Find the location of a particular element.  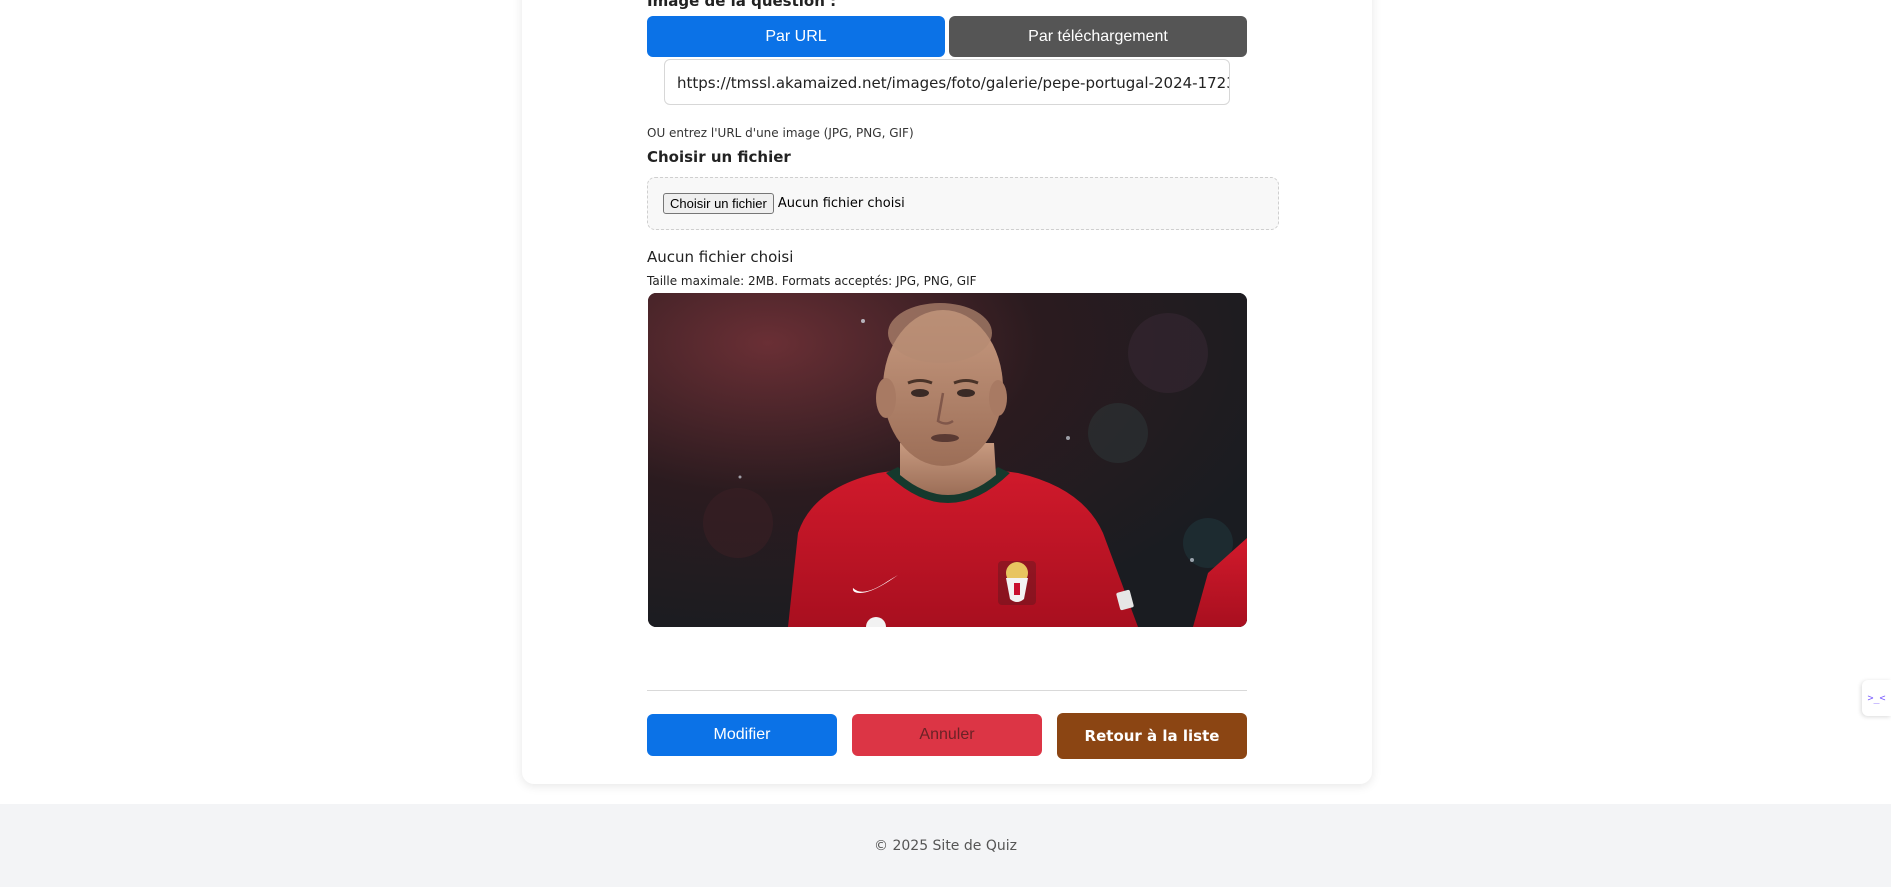

by-url-button: Par URL is located at coordinates (796, 36).